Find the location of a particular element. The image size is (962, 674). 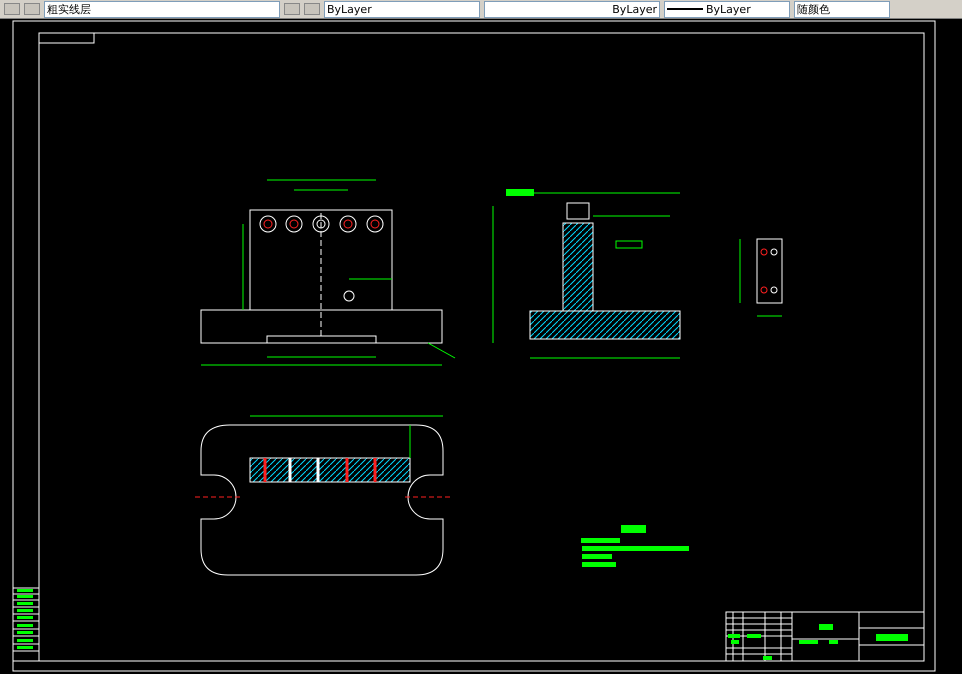

lineweight-sample is located at coordinates (685, 9).